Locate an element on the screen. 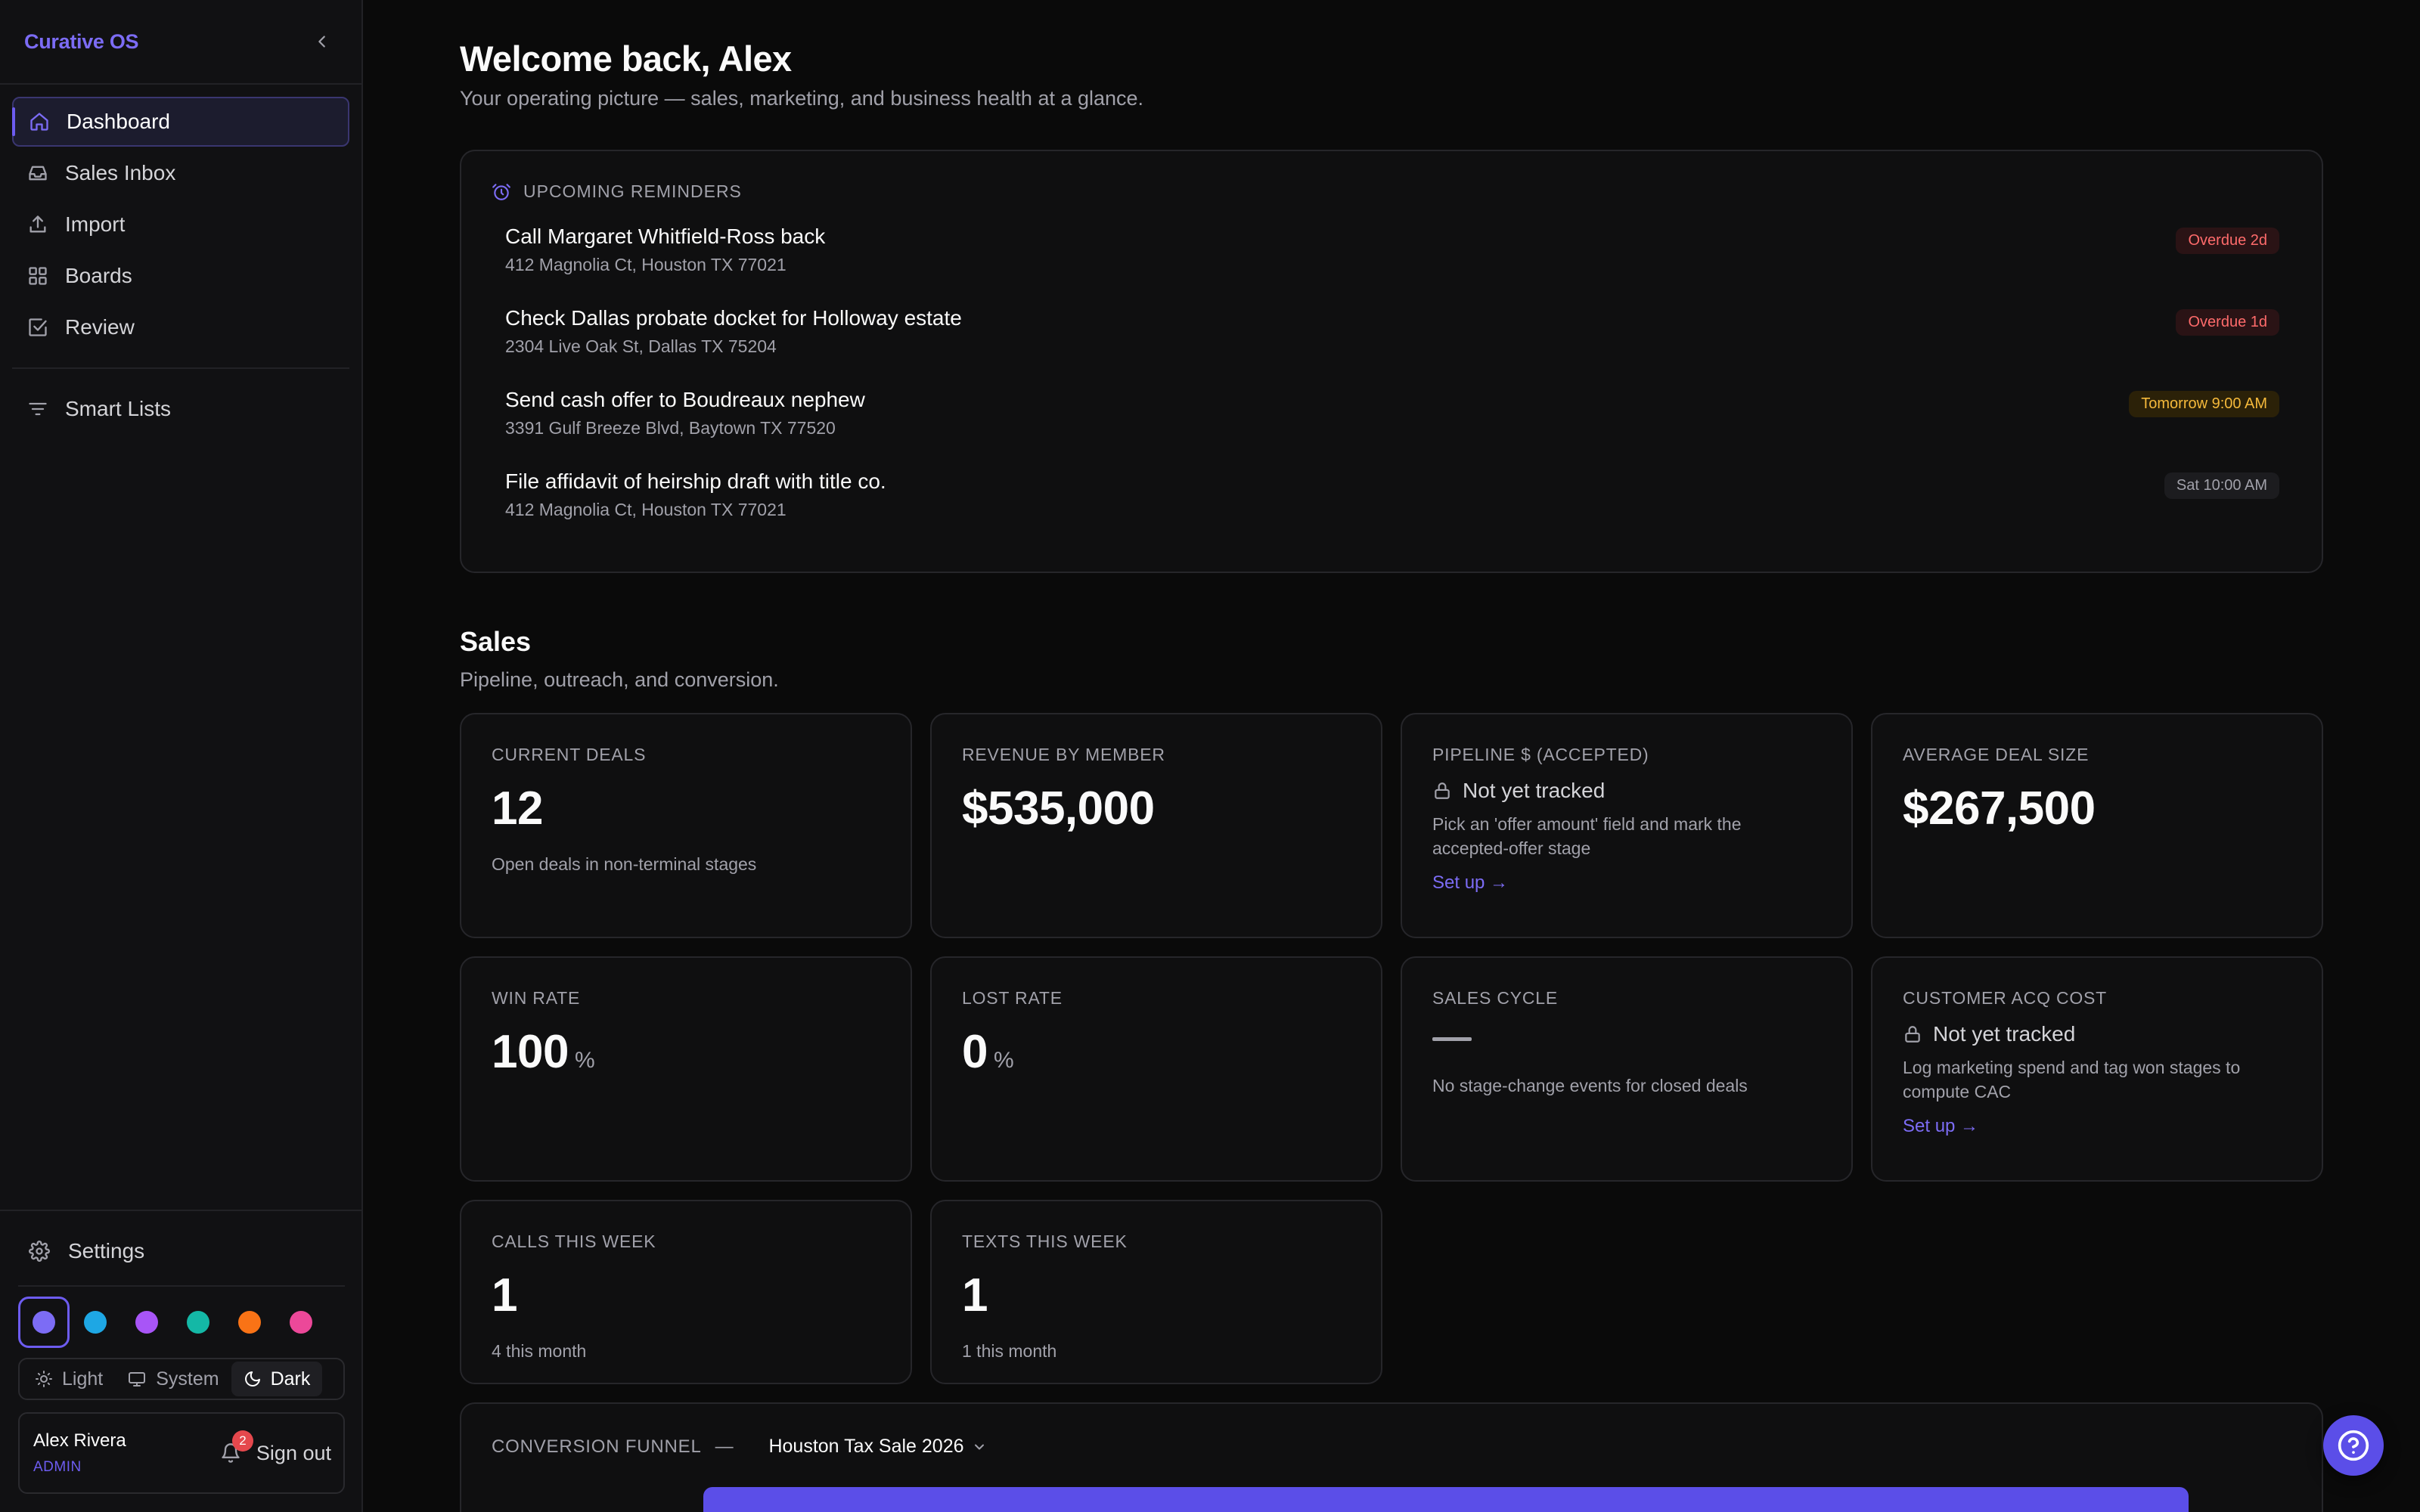 This screenshot has height=1512, width=2420. sales-section-title: Sales is located at coordinates (496, 641).